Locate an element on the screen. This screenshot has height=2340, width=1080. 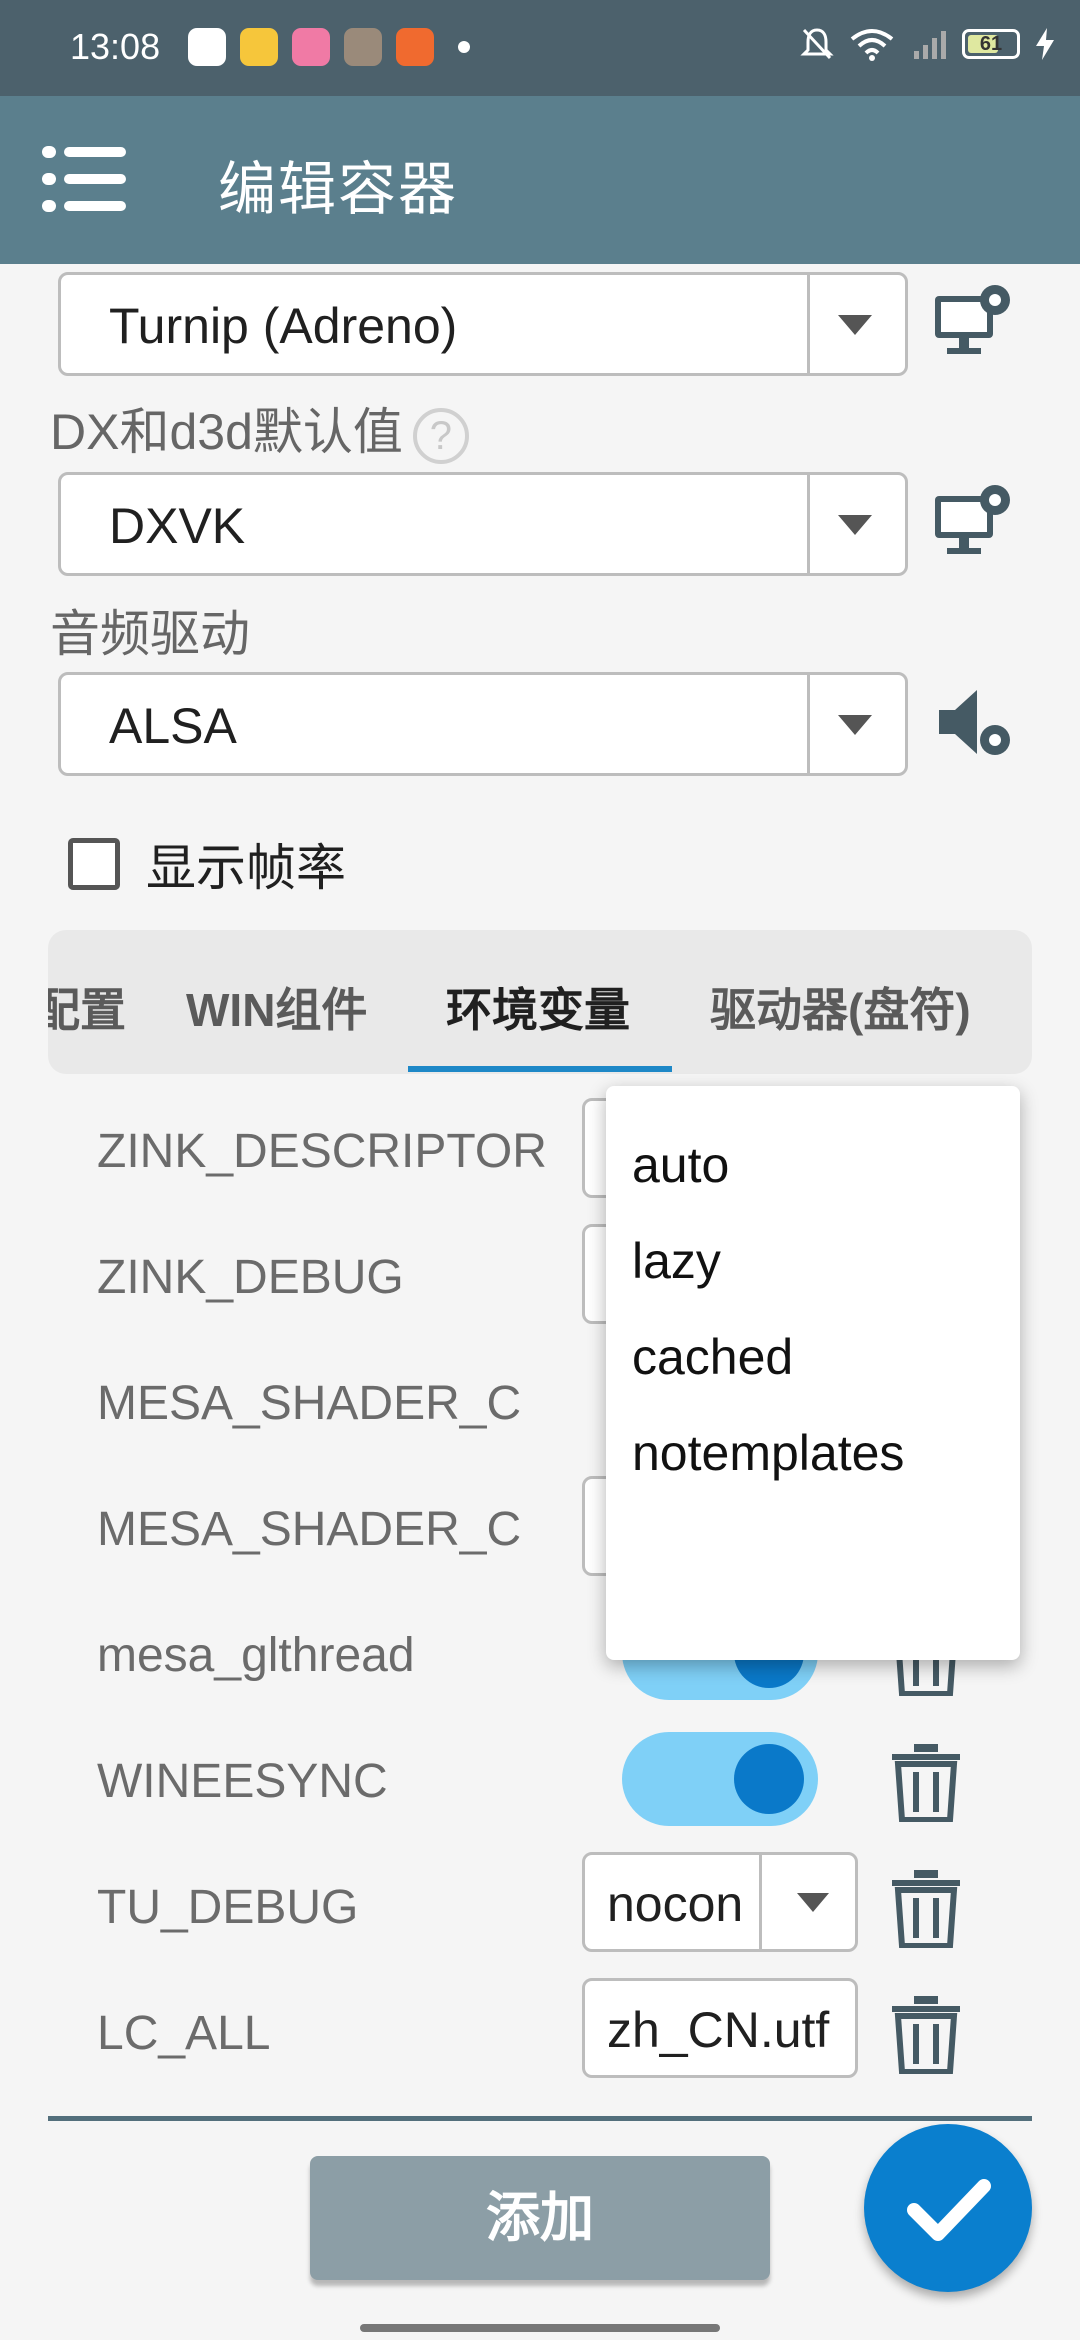
dropdown-option-lazy: lazy is located at coordinates (676, 1261).